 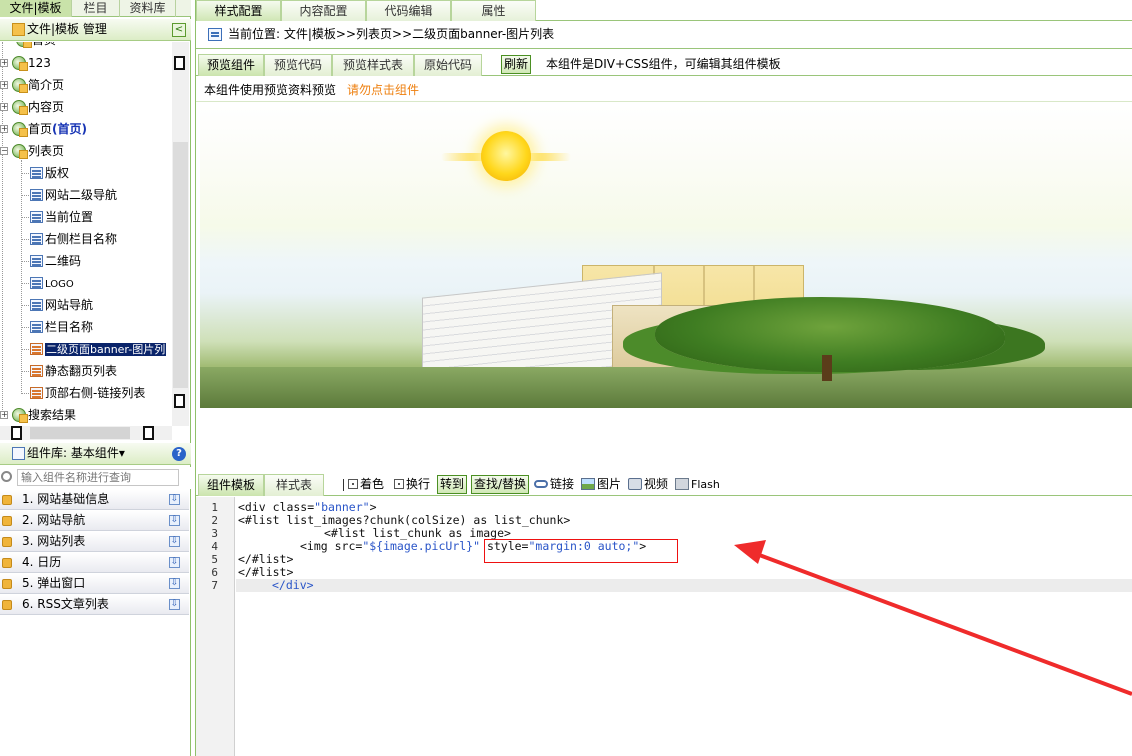 What do you see at coordinates (61, 327) in the screenshot?
I see `tree-item-column-name: 栏目名称` at bounding box center [61, 327].